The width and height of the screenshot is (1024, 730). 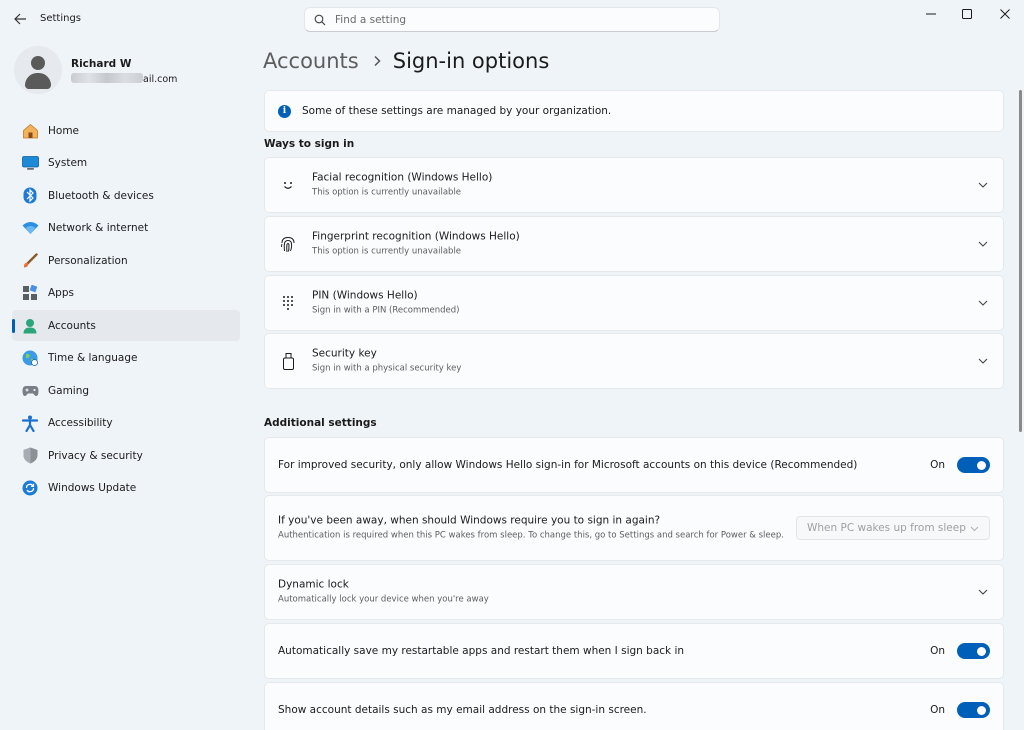 What do you see at coordinates (69, 390) in the screenshot?
I see `sidebar-item-label: Gaming` at bounding box center [69, 390].